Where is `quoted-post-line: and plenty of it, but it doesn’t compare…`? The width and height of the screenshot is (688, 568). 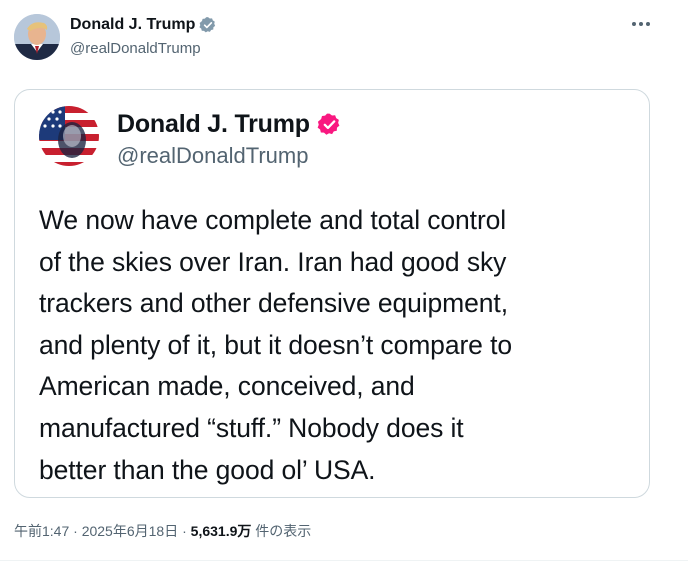 quoted-post-line: and plenty of it, but it doesn’t compare… is located at coordinates (275, 344).